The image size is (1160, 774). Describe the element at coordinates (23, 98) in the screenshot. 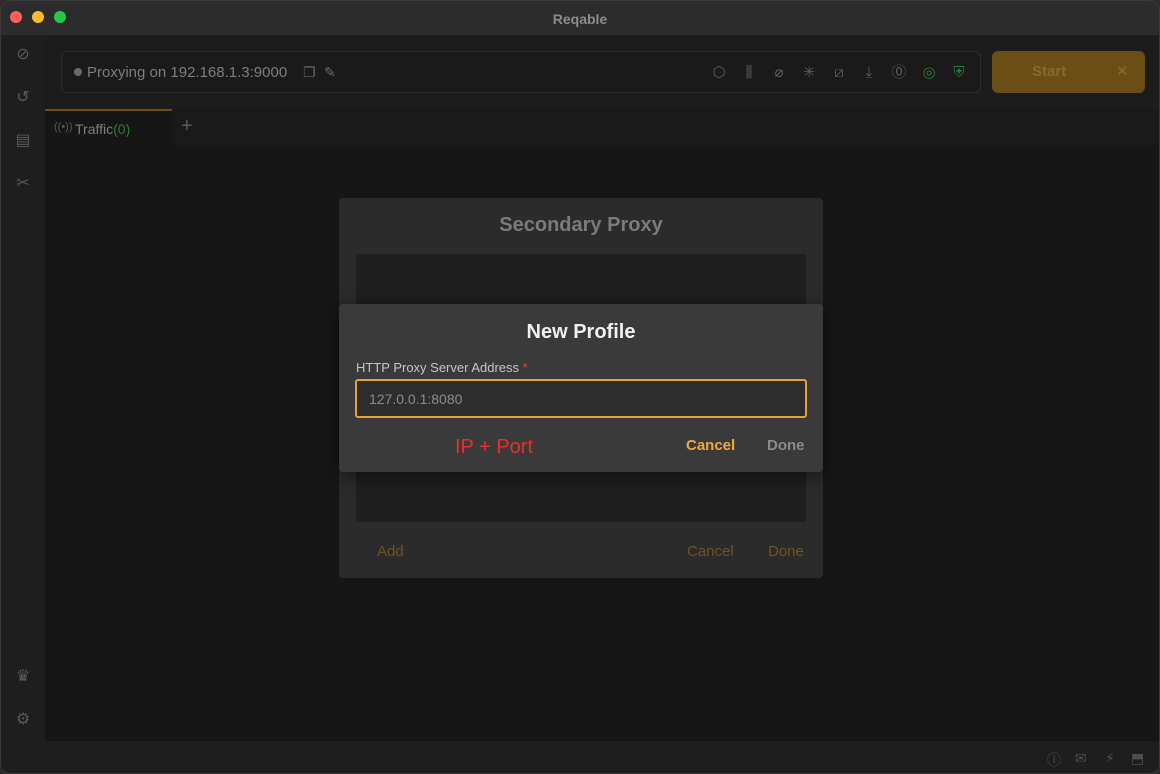

I see `history-icon: ↺` at that location.